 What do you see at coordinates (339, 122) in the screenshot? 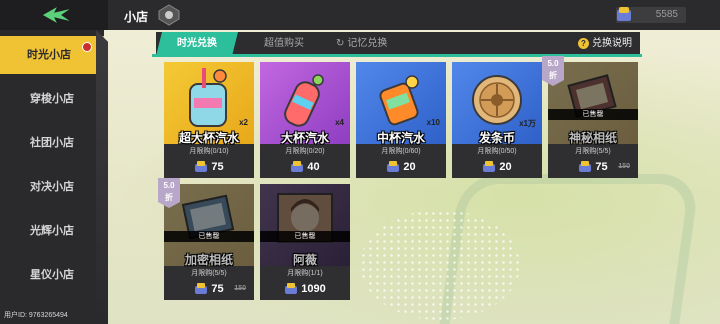
I see `item-quantity: x4` at bounding box center [339, 122].